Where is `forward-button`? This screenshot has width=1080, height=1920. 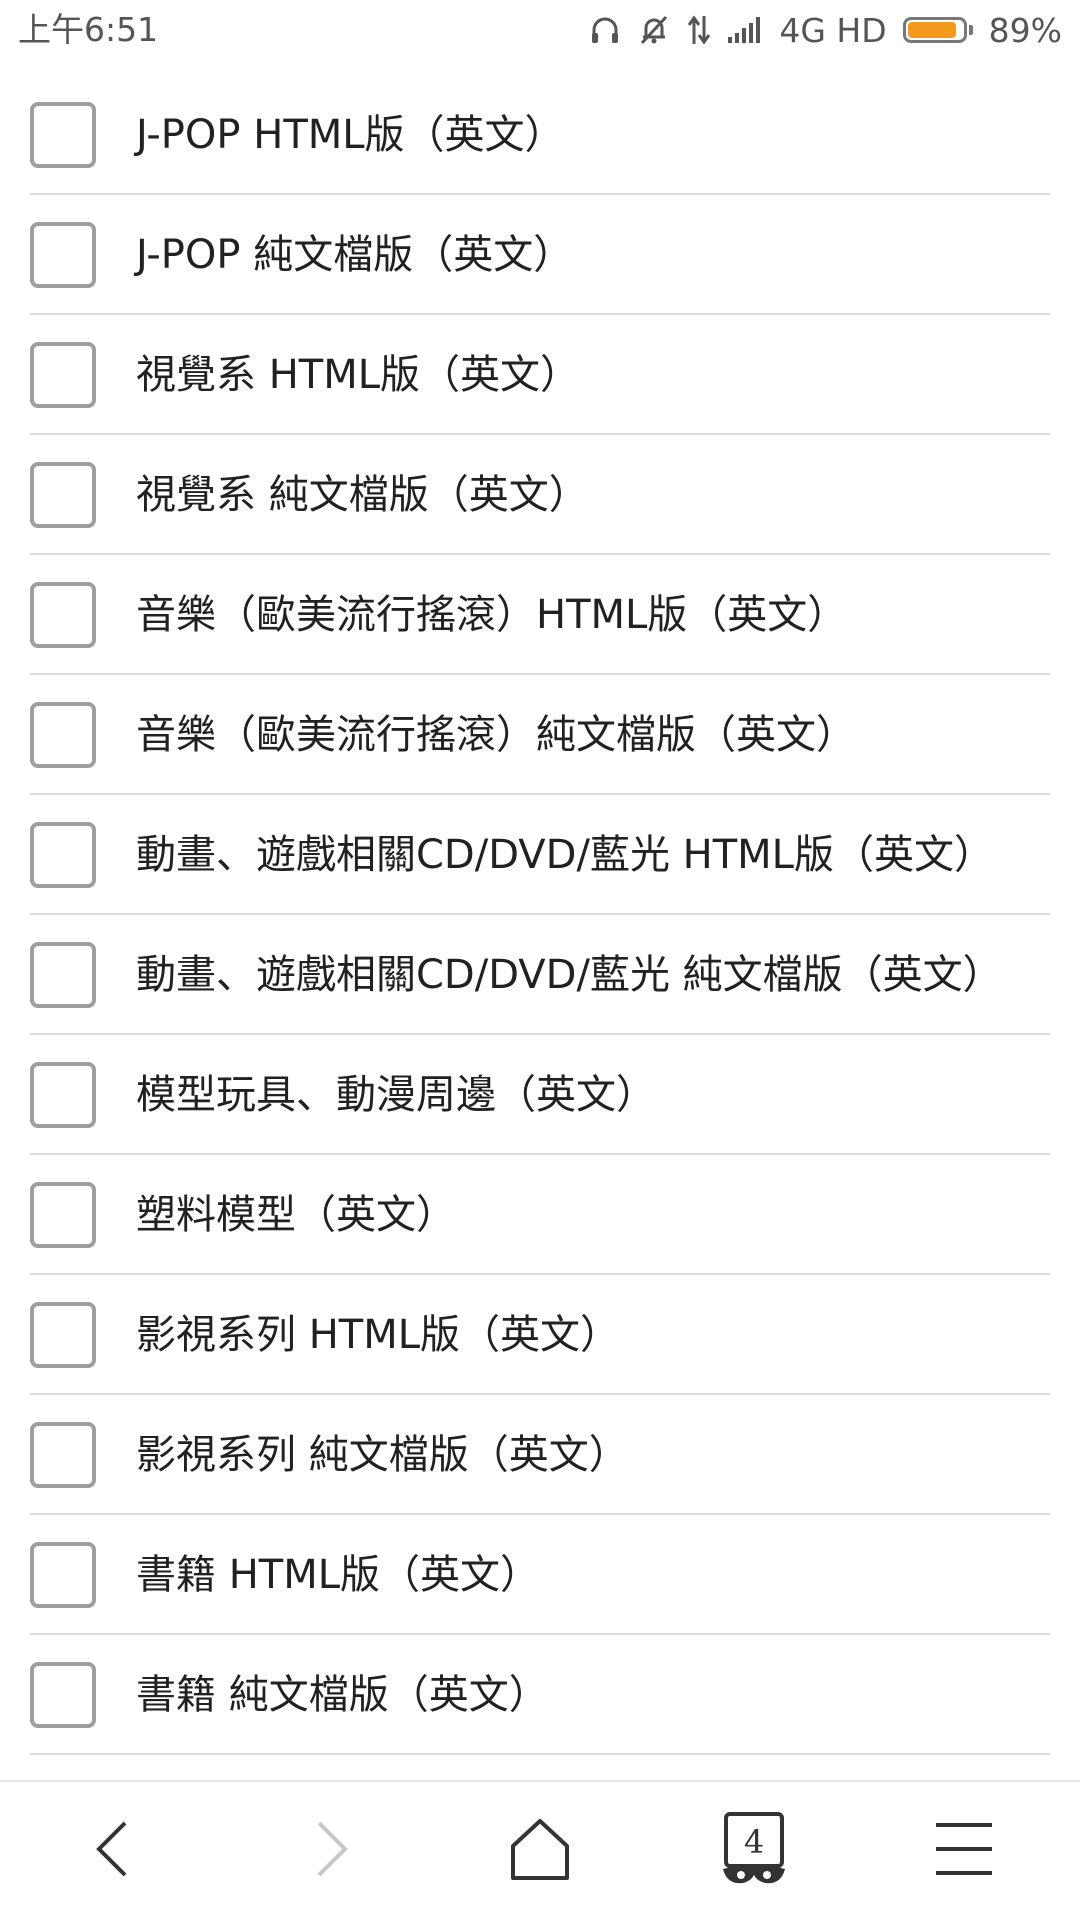
forward-button is located at coordinates (330, 1851).